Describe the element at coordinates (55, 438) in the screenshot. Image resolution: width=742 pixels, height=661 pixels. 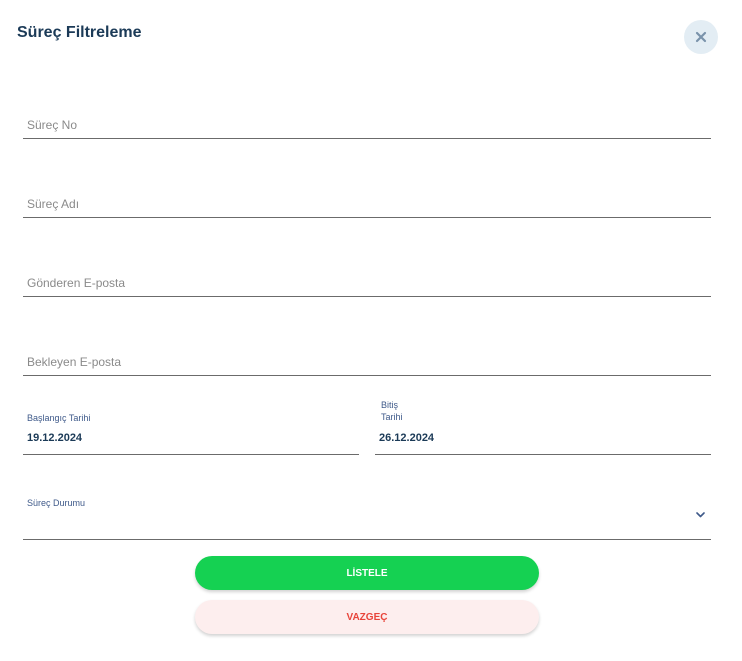
I see `start-date-value: 19.12.2024` at that location.